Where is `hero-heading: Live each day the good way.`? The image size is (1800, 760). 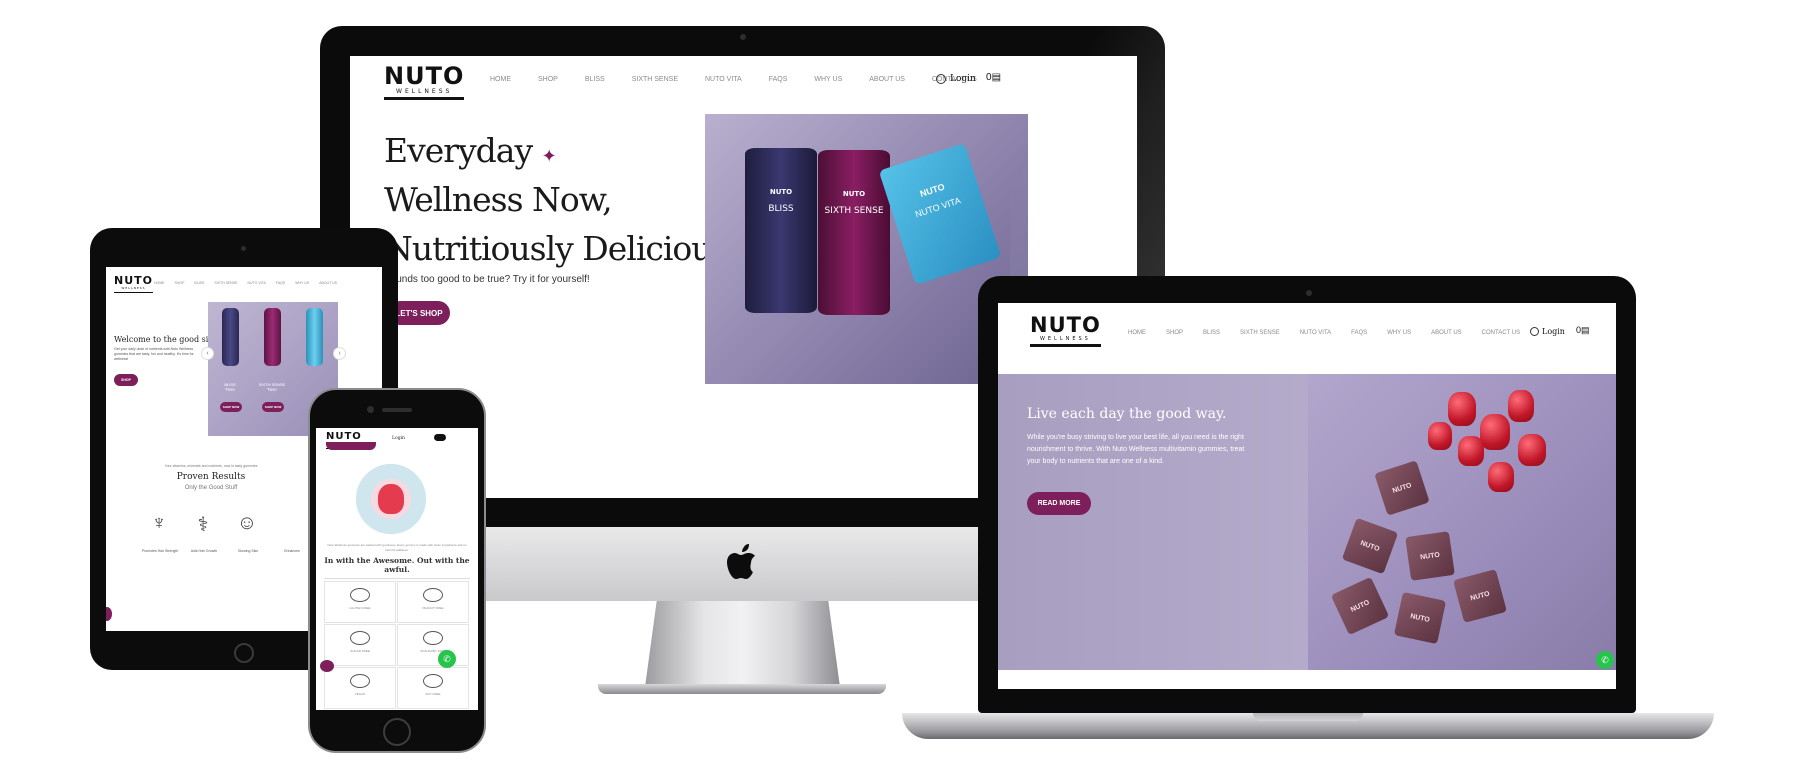 hero-heading: Live each day the good way. is located at coordinates (1127, 414).